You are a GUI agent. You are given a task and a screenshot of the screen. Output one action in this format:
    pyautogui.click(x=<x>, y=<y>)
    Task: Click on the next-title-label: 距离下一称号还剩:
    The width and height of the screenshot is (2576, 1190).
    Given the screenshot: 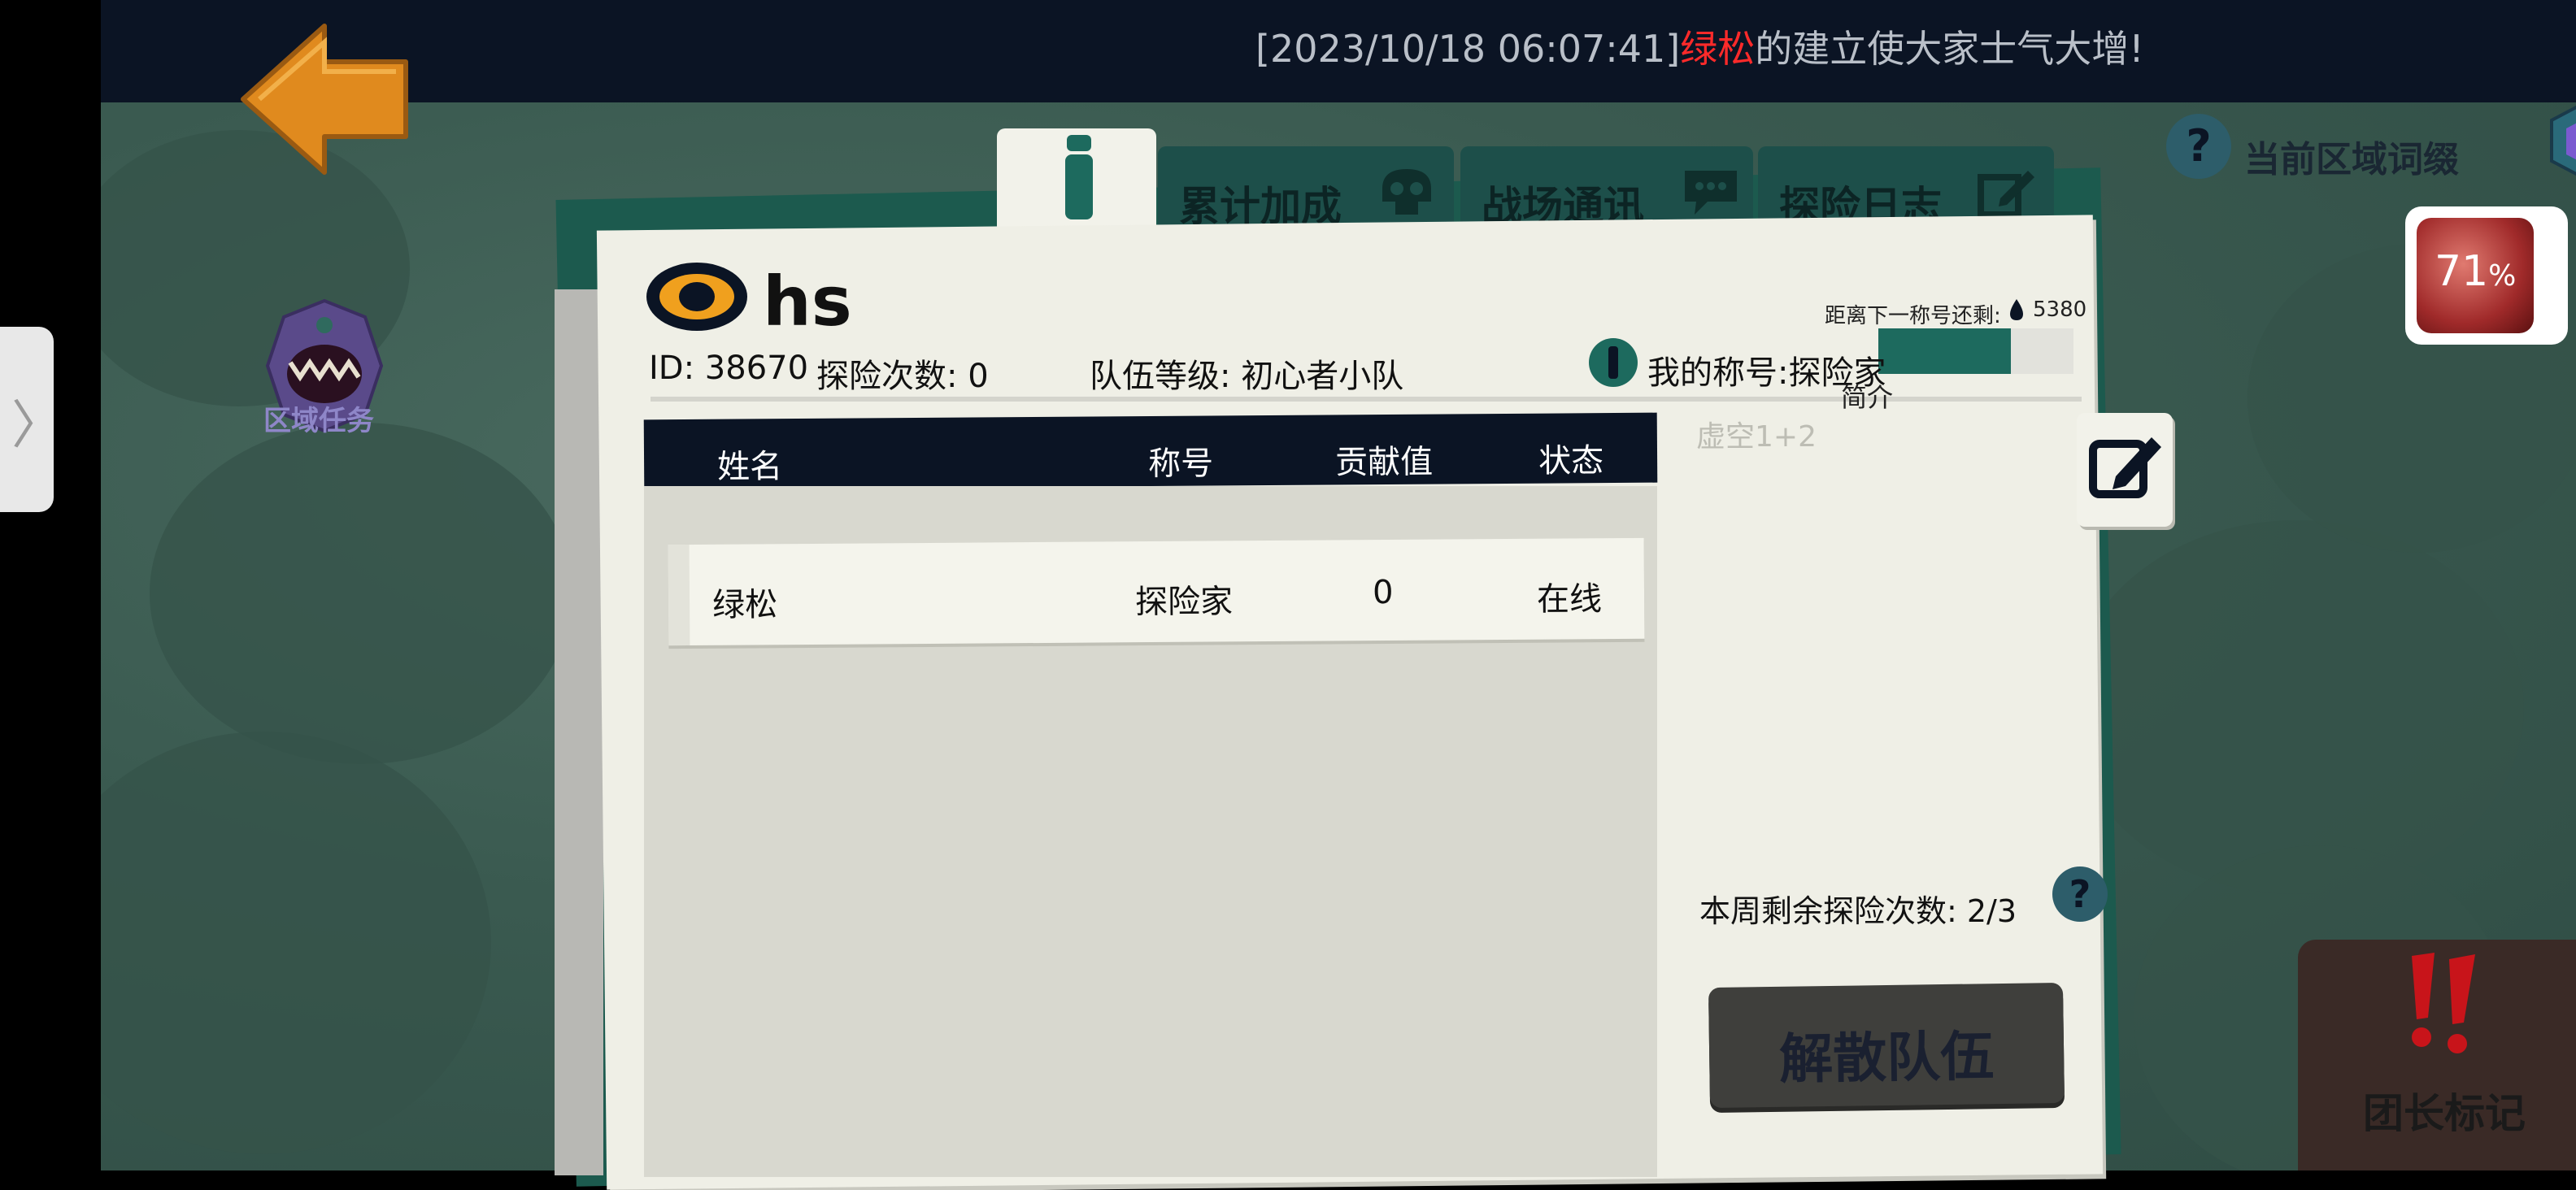 What is the action you would take?
    pyautogui.click(x=1913, y=316)
    